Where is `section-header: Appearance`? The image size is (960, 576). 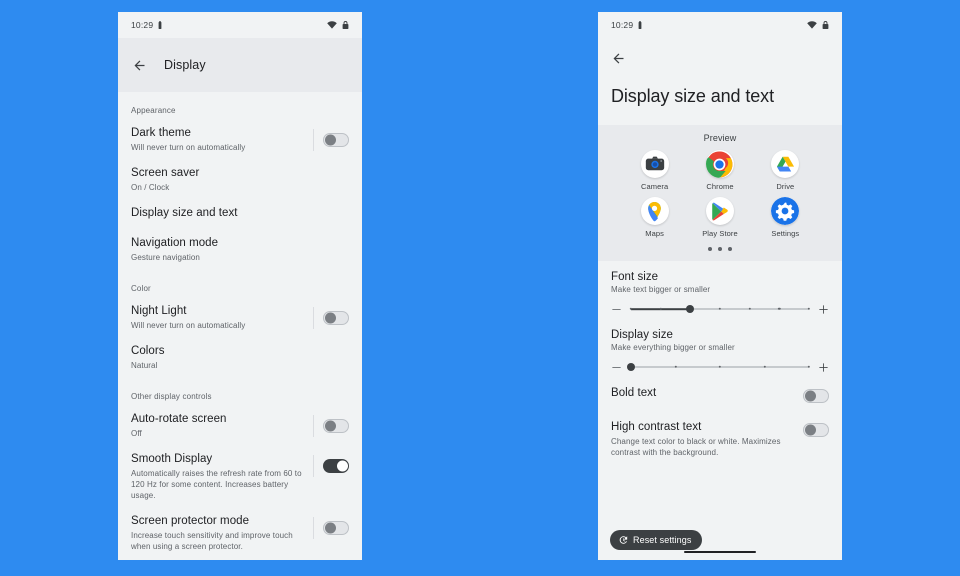 section-header: Appearance is located at coordinates (153, 110).